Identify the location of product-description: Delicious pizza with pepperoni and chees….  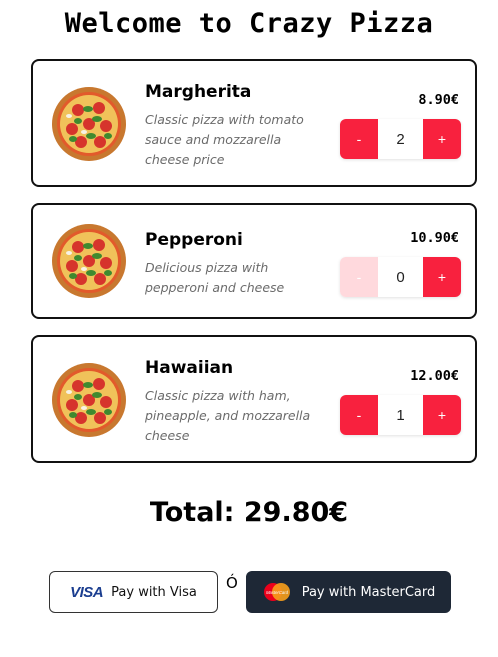
(215, 277).